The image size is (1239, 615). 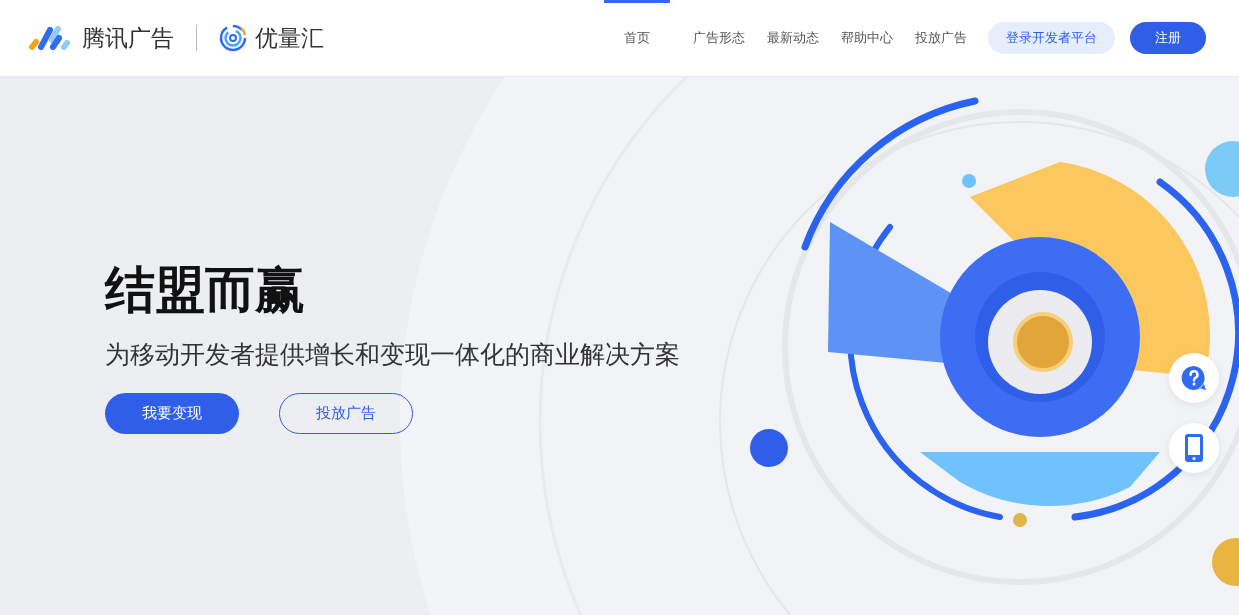 I want to click on hero-subtitle: 为移动开发者提供增长和变现一体化的商业解决方案, so click(x=393, y=355).